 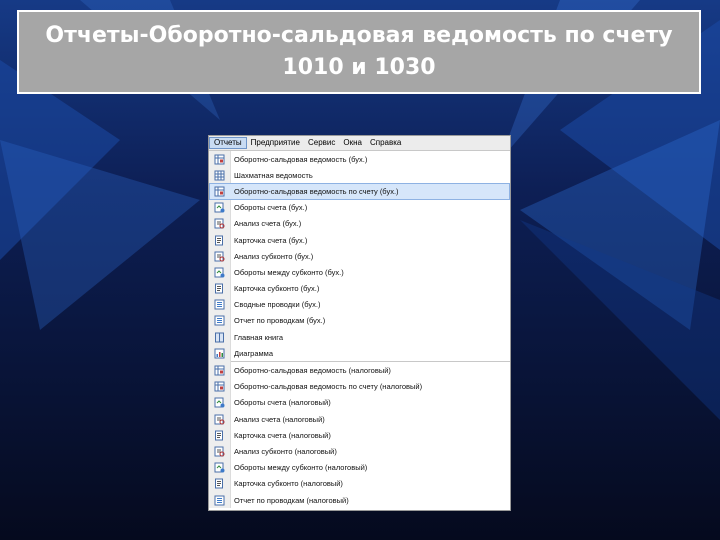 I want to click on ledger-icon, so click(x=219, y=337).